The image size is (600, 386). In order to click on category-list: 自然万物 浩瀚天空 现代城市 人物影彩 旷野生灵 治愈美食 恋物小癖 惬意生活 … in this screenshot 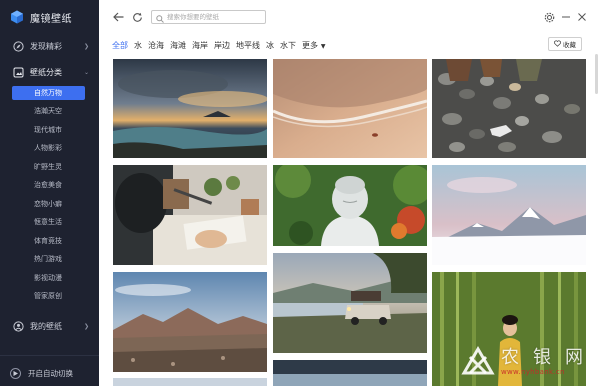, I will do `click(49, 195)`.